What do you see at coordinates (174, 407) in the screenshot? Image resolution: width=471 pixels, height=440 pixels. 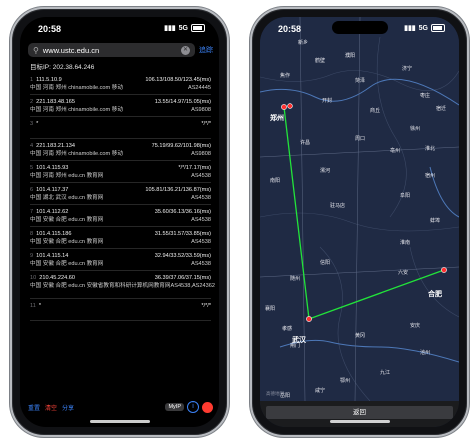 I see `myip-button: MyIP` at bounding box center [174, 407].